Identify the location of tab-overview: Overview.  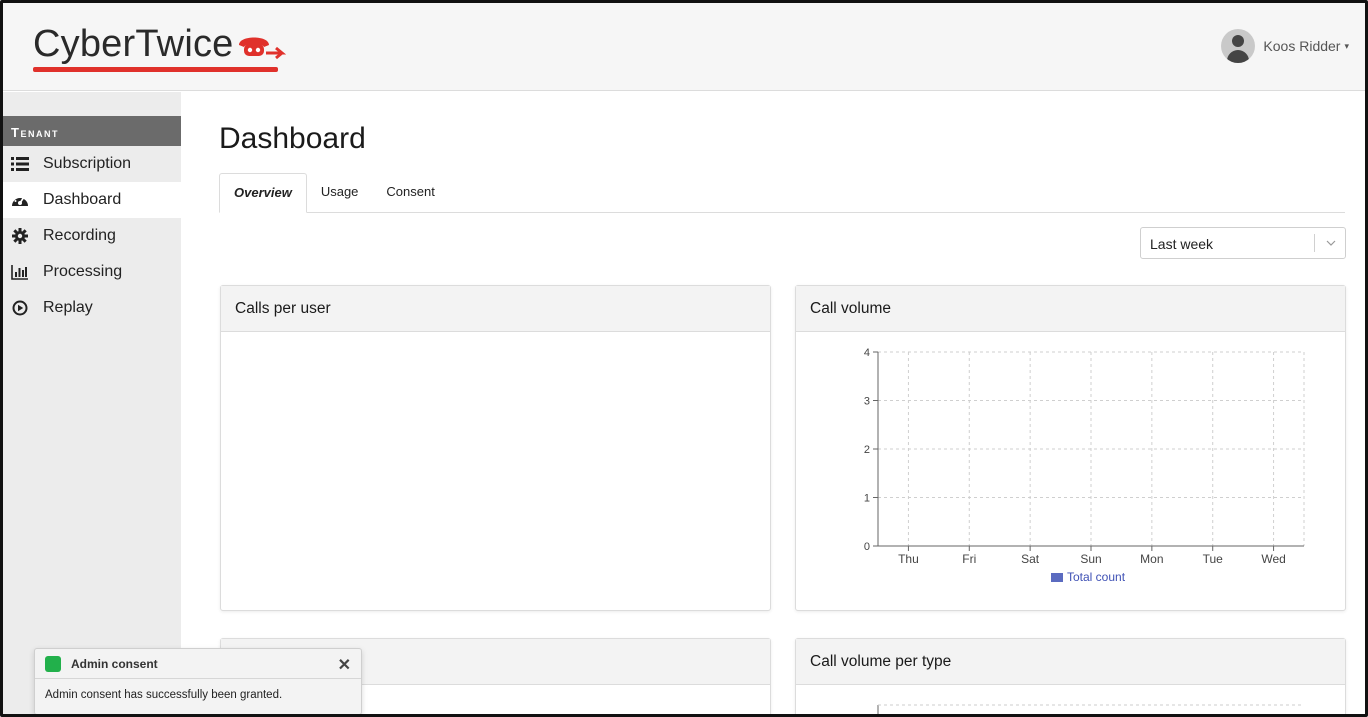
(263, 193).